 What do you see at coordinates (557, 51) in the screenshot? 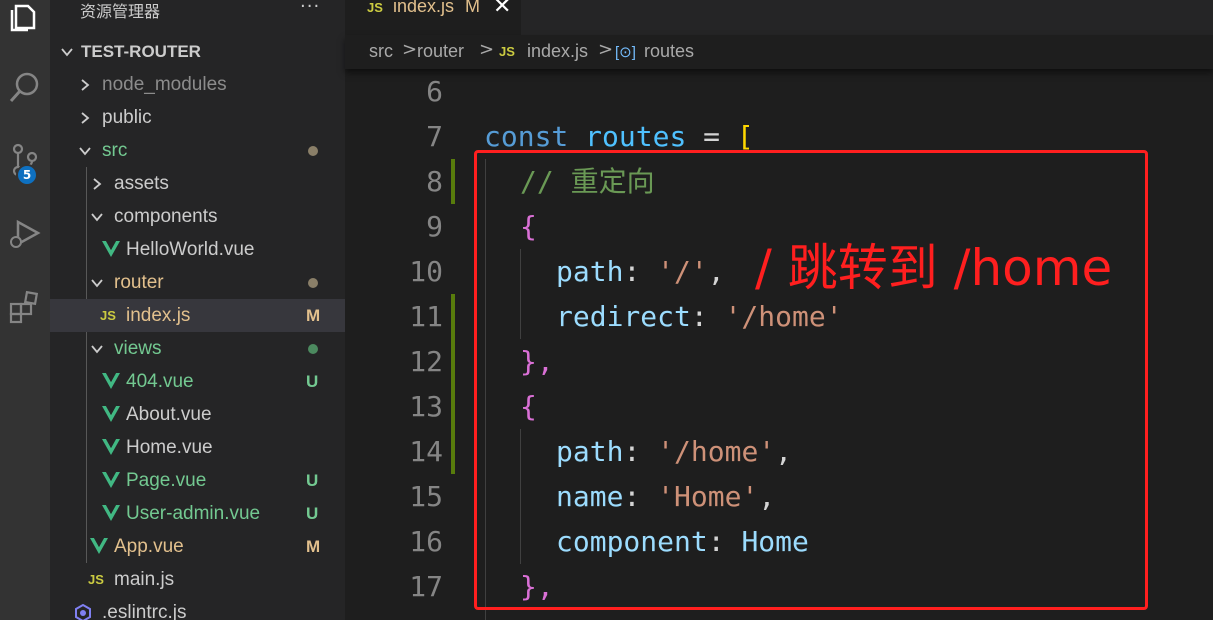
I see `breadcrumb-item: index.js` at bounding box center [557, 51].